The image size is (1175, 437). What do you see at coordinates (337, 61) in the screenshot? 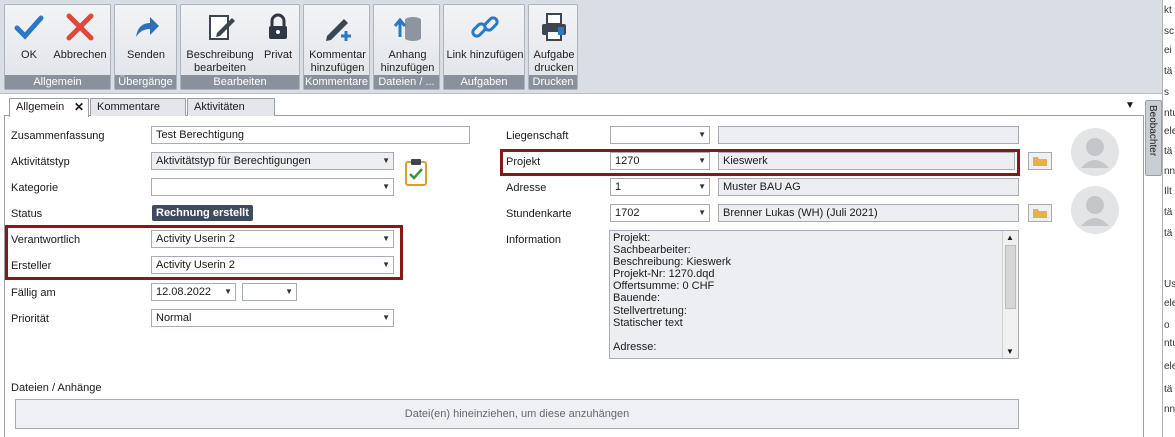
I see `add-comment-label: Kommentar hinzufügen` at bounding box center [337, 61].